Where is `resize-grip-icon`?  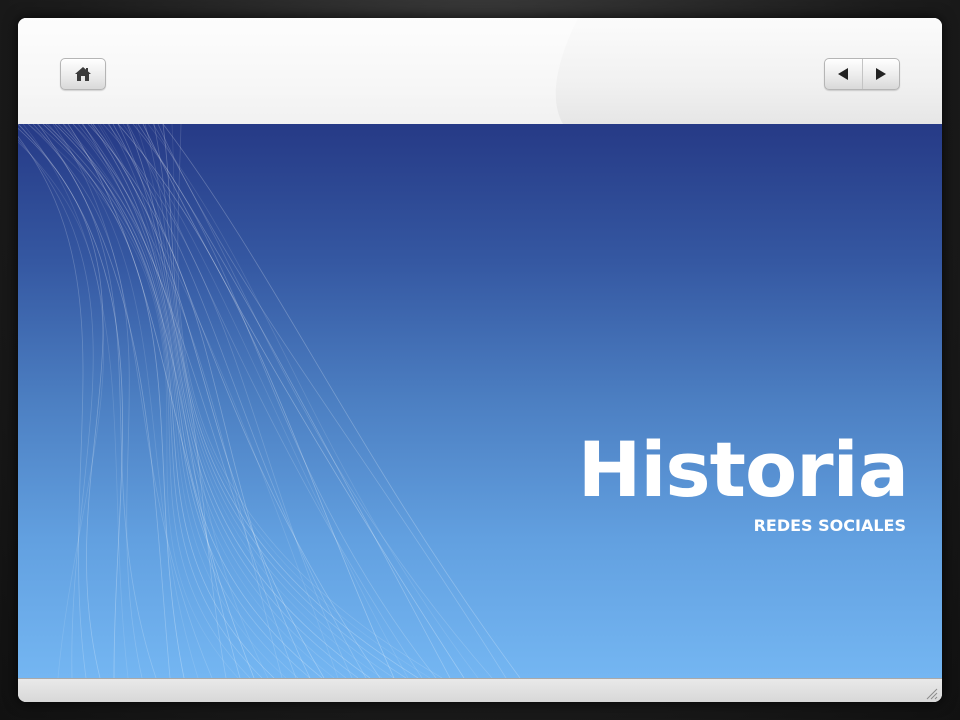
resize-grip-icon is located at coordinates (931, 693).